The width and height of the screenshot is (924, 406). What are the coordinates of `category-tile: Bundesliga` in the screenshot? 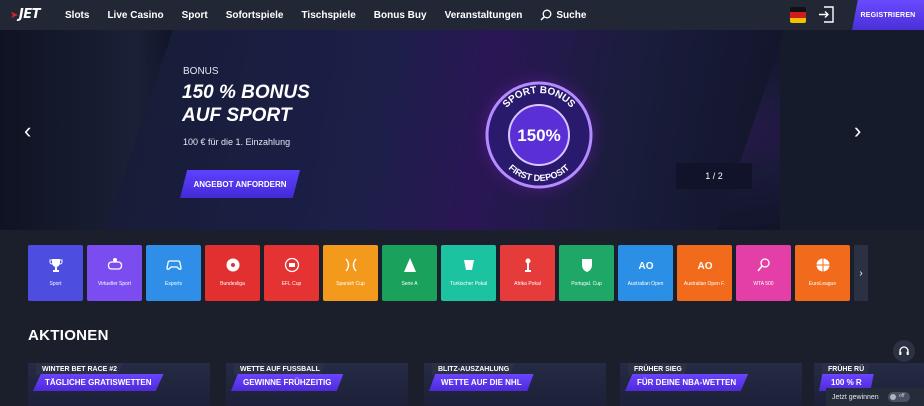 It's located at (232, 273).